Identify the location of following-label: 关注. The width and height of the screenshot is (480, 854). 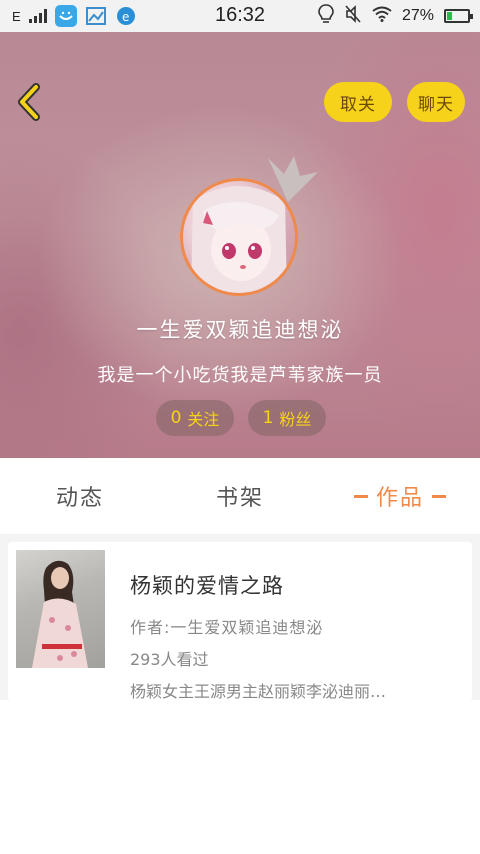
(203, 419).